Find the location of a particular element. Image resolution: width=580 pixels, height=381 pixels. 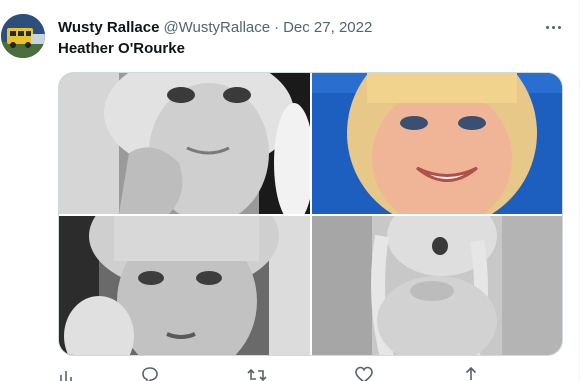

display-name: Wusty Rallace is located at coordinates (108, 27).